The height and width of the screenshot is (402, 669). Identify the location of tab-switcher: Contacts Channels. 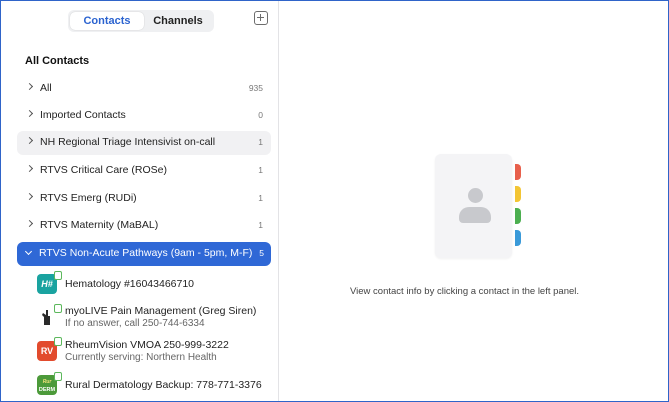
(141, 21).